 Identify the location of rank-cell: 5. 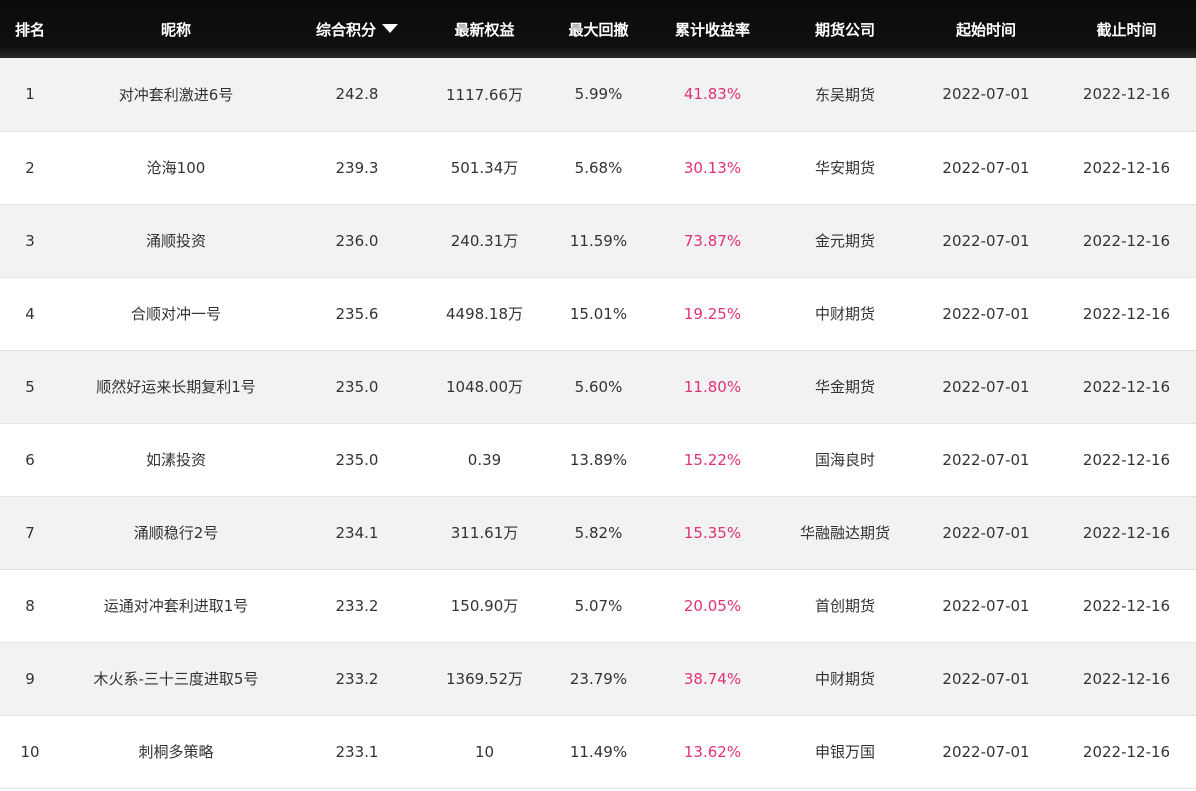
(30, 386).